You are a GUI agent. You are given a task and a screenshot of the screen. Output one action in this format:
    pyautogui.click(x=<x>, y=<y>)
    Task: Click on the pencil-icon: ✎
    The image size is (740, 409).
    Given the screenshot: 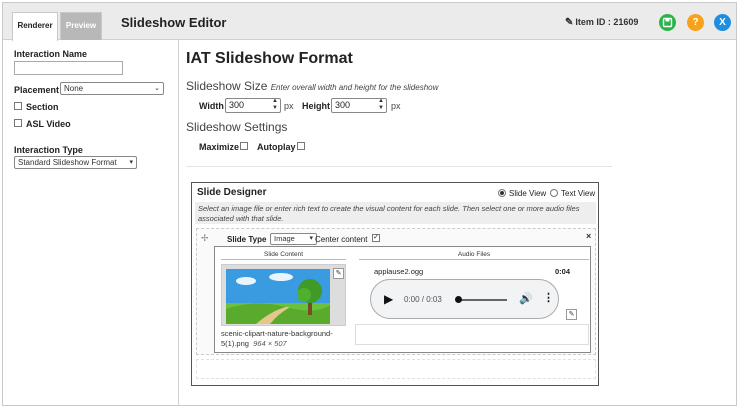 What is the action you would take?
    pyautogui.click(x=569, y=22)
    